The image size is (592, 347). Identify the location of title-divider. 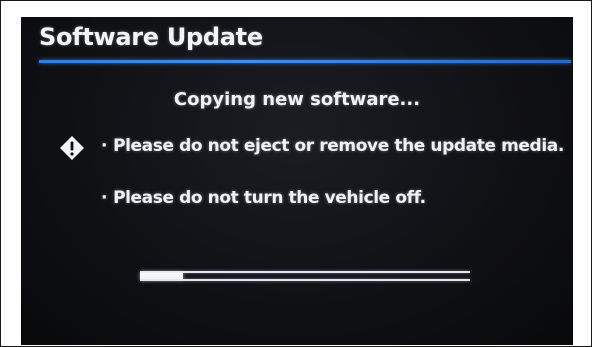
(305, 61).